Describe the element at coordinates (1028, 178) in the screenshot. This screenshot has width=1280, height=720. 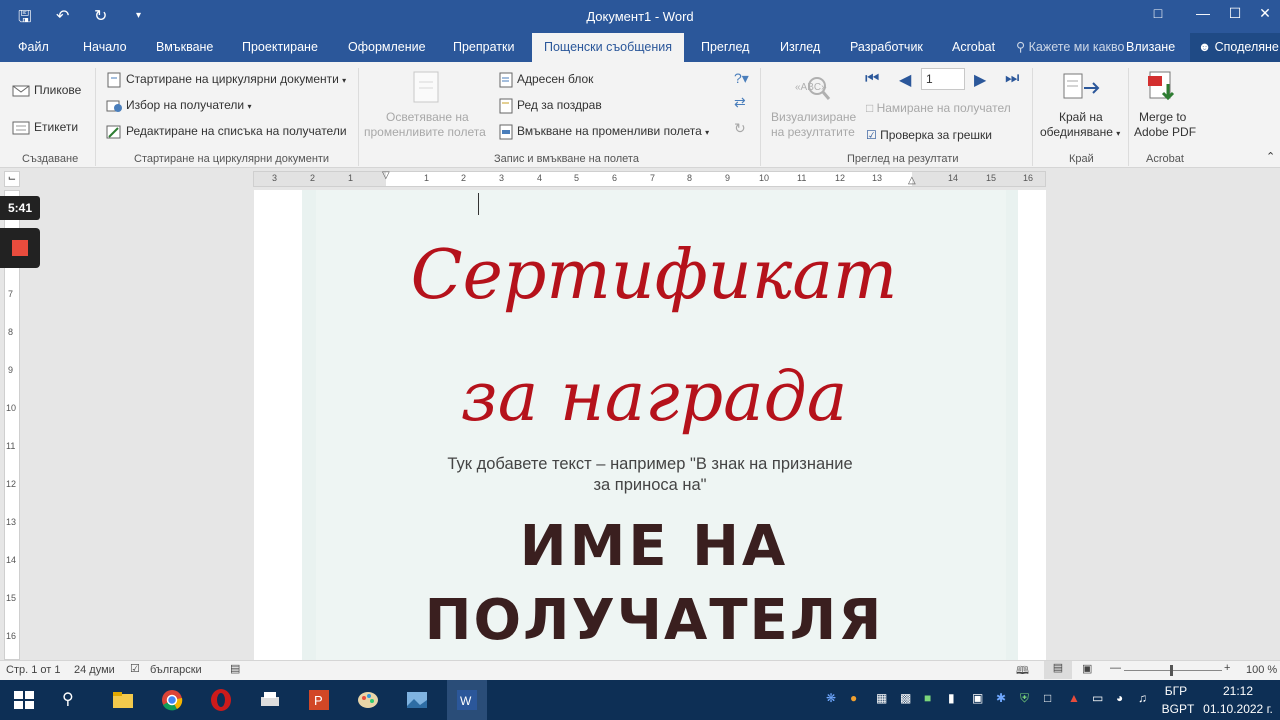
I see `ruler-tick: 16` at that location.